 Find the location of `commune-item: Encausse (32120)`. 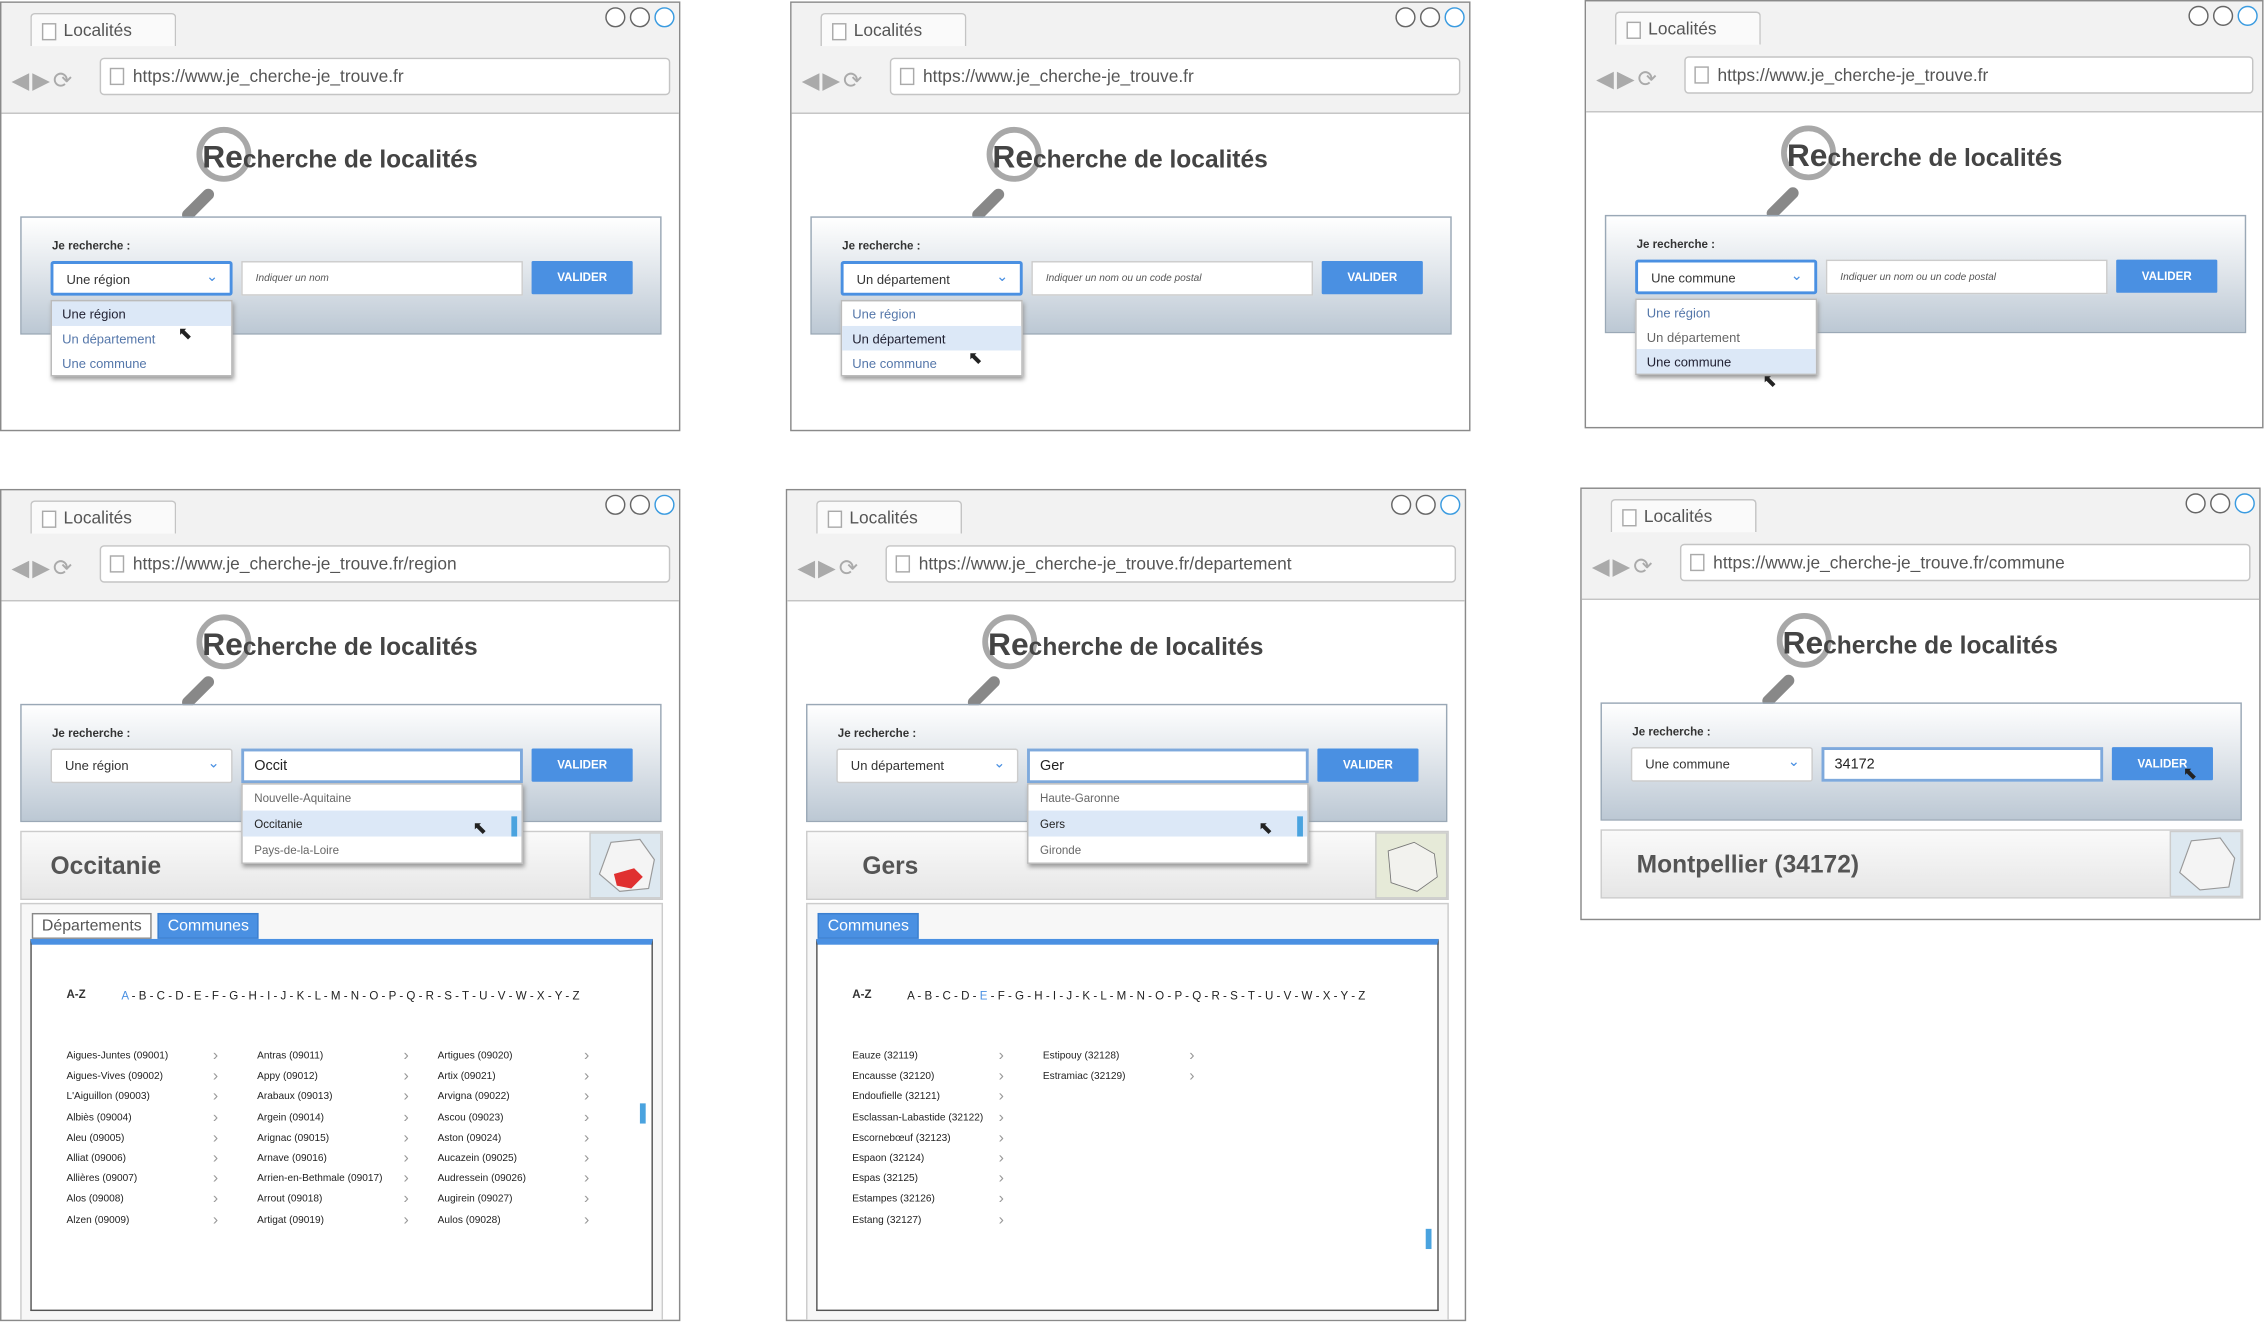

commune-item: Encausse (32120) is located at coordinates (928, 1080).